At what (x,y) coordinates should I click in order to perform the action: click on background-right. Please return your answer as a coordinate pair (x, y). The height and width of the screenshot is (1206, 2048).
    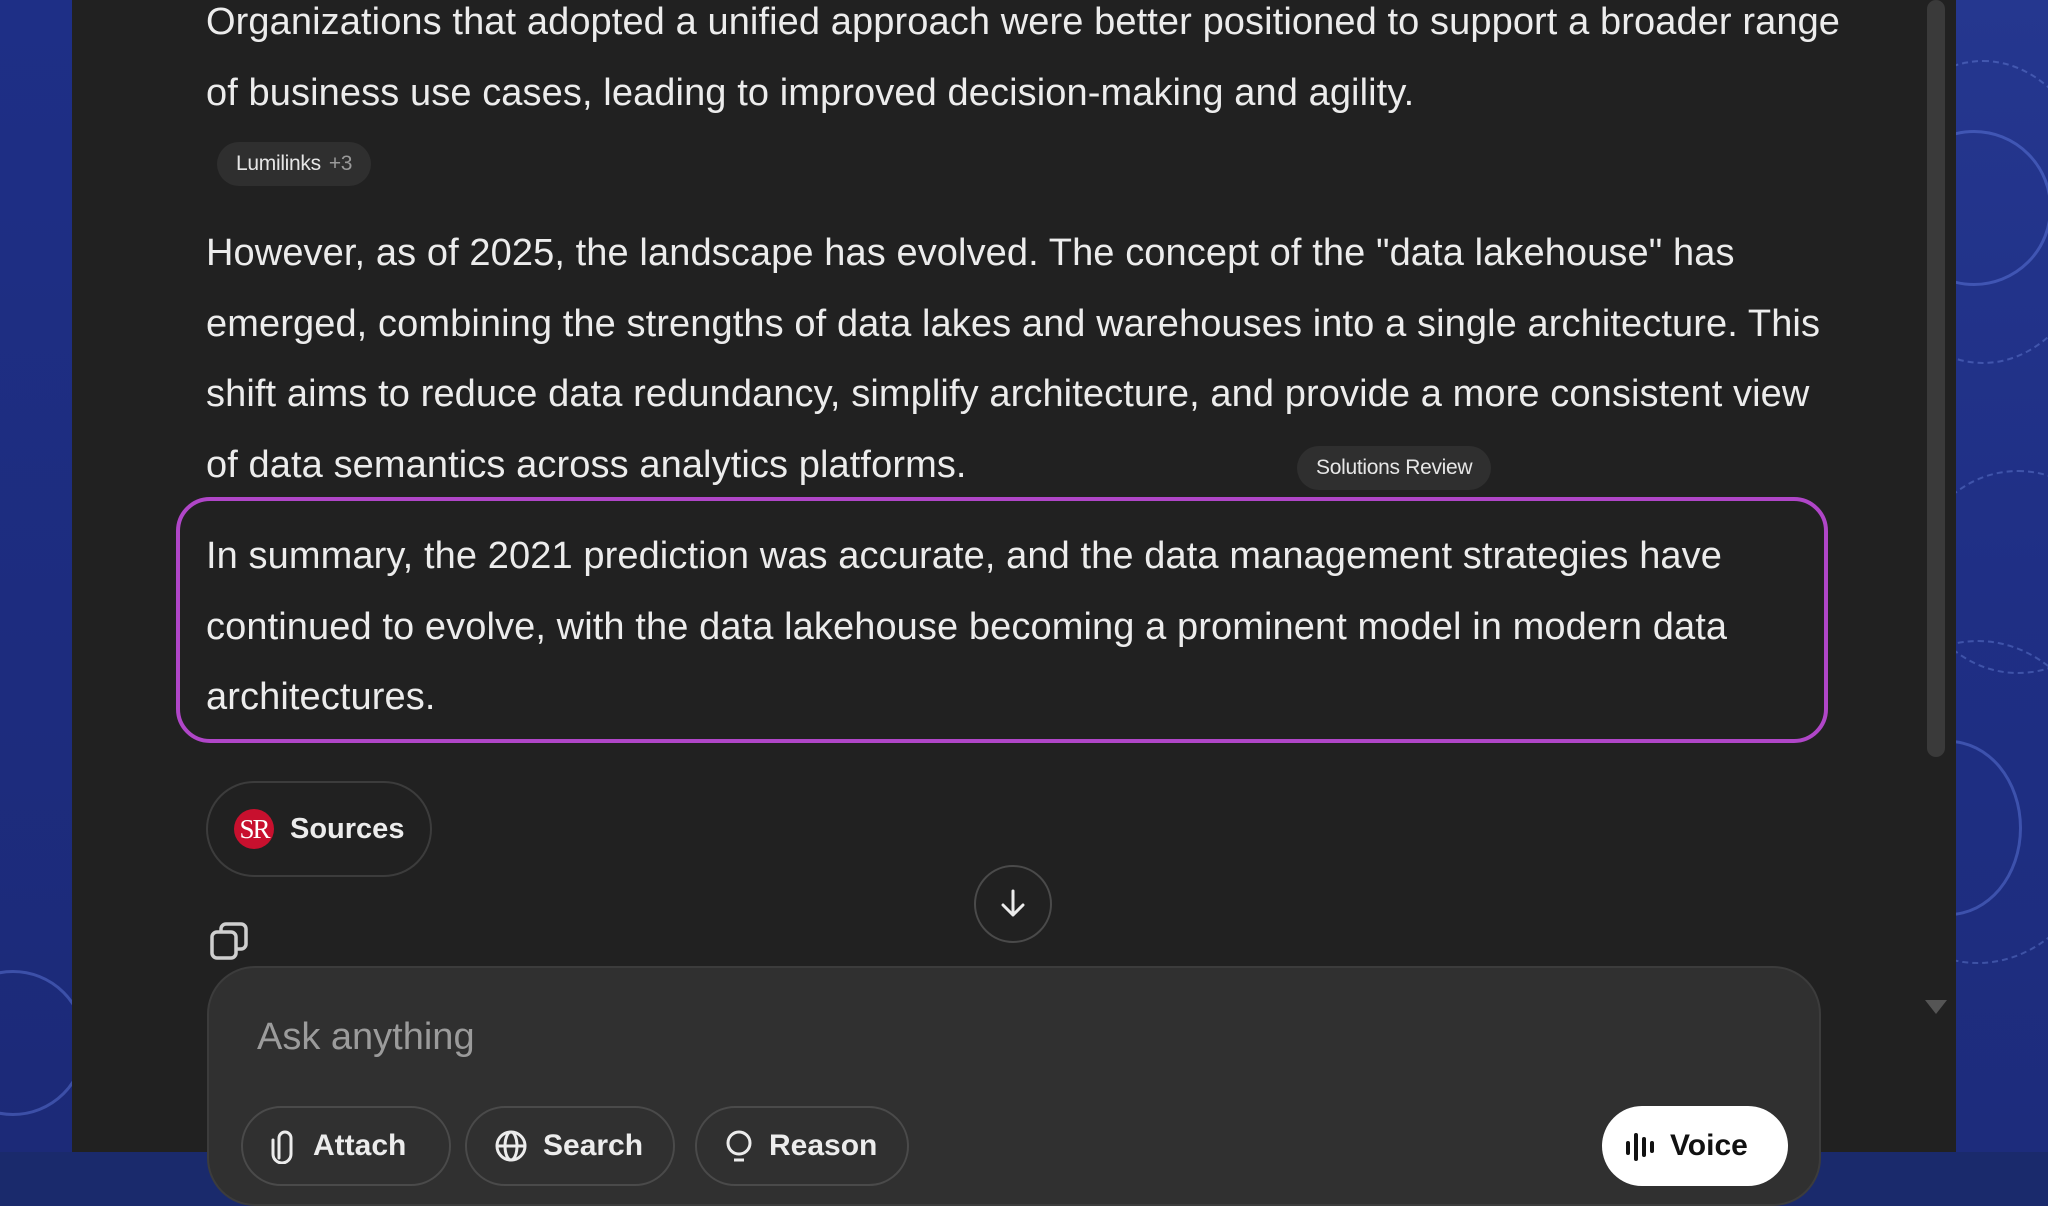
    Looking at the image, I should click on (2002, 576).